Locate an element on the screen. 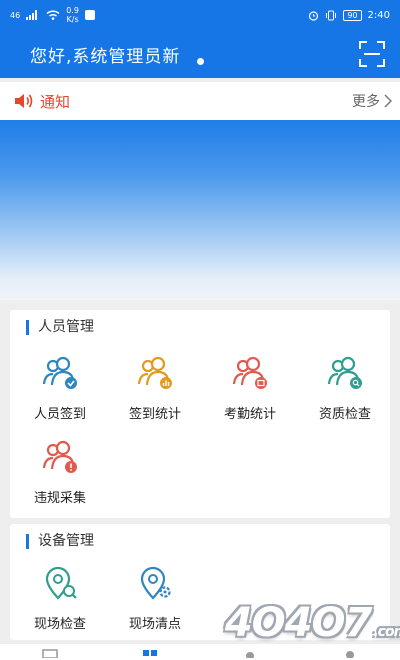  apps-icon is located at coordinates (150, 653).